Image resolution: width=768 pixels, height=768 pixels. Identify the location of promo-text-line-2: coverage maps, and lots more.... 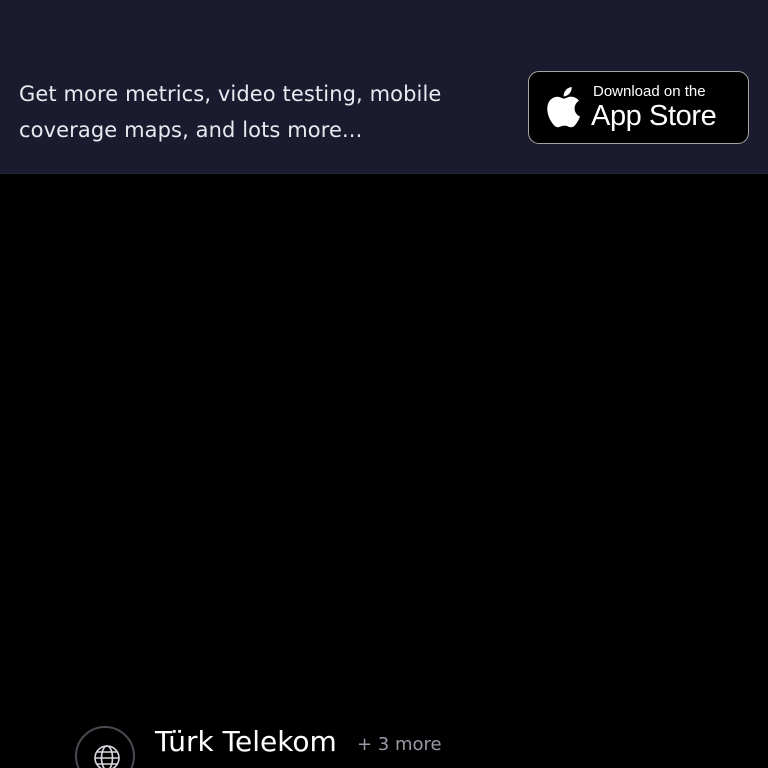
(191, 130).